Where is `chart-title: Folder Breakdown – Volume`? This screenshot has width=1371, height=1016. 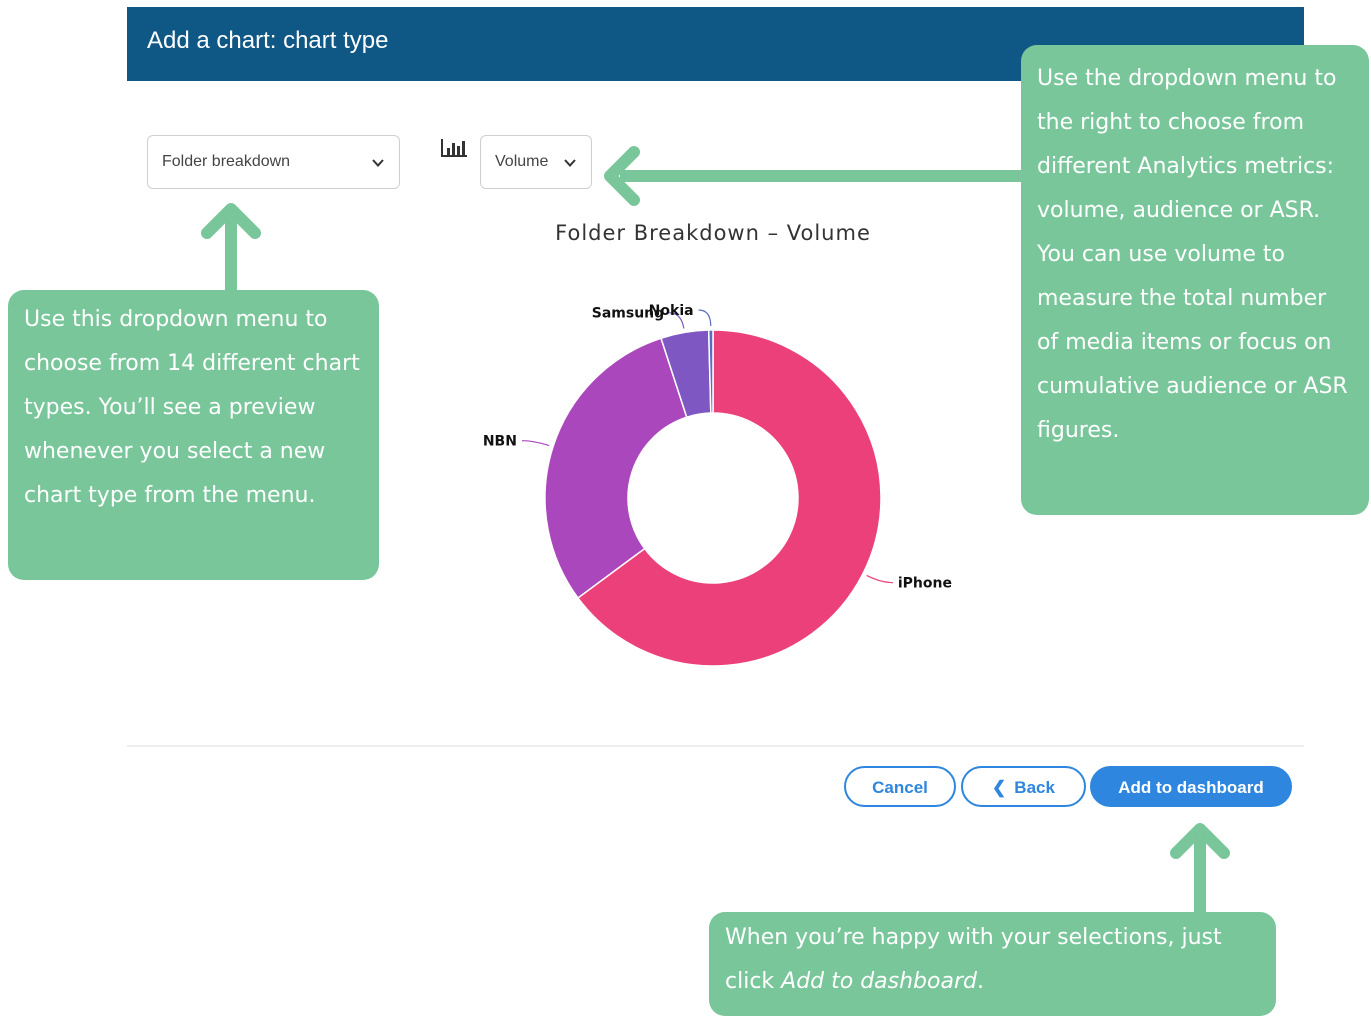 chart-title: Folder Breakdown – Volume is located at coordinates (713, 233).